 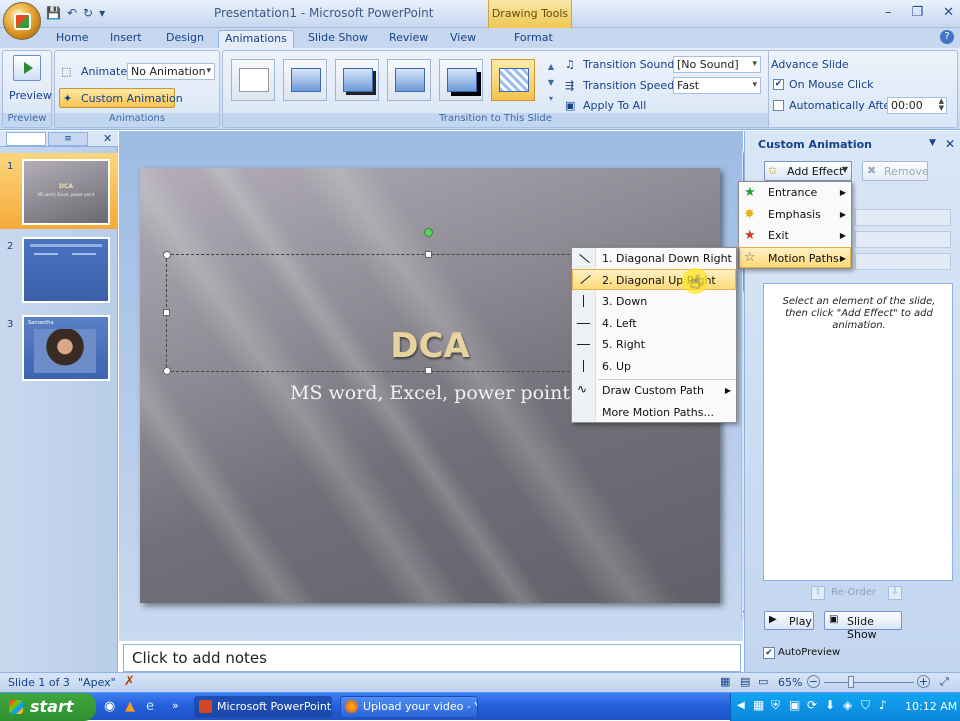 What do you see at coordinates (883, 705) in the screenshot?
I see `volume-icon: ♪` at bounding box center [883, 705].